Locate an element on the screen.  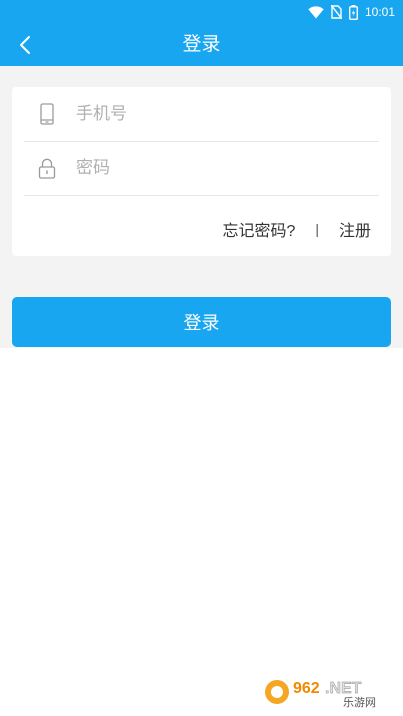
app-bar: 登录 is located at coordinates (201, 45).